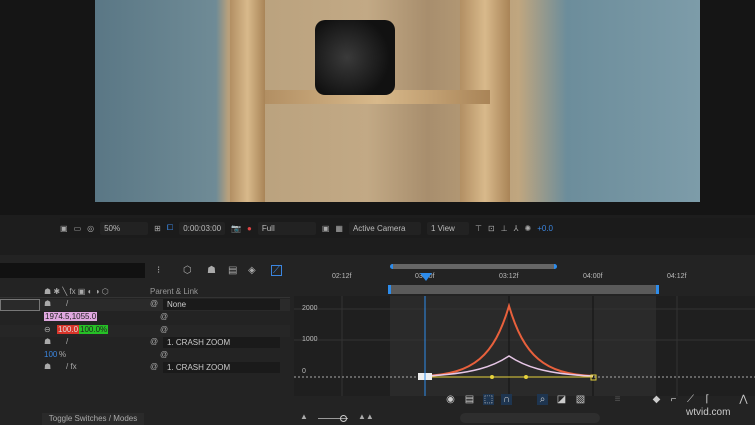 The height and width of the screenshot is (425, 755). I want to click on hold-keyframe-icon: ◆, so click(656, 399).